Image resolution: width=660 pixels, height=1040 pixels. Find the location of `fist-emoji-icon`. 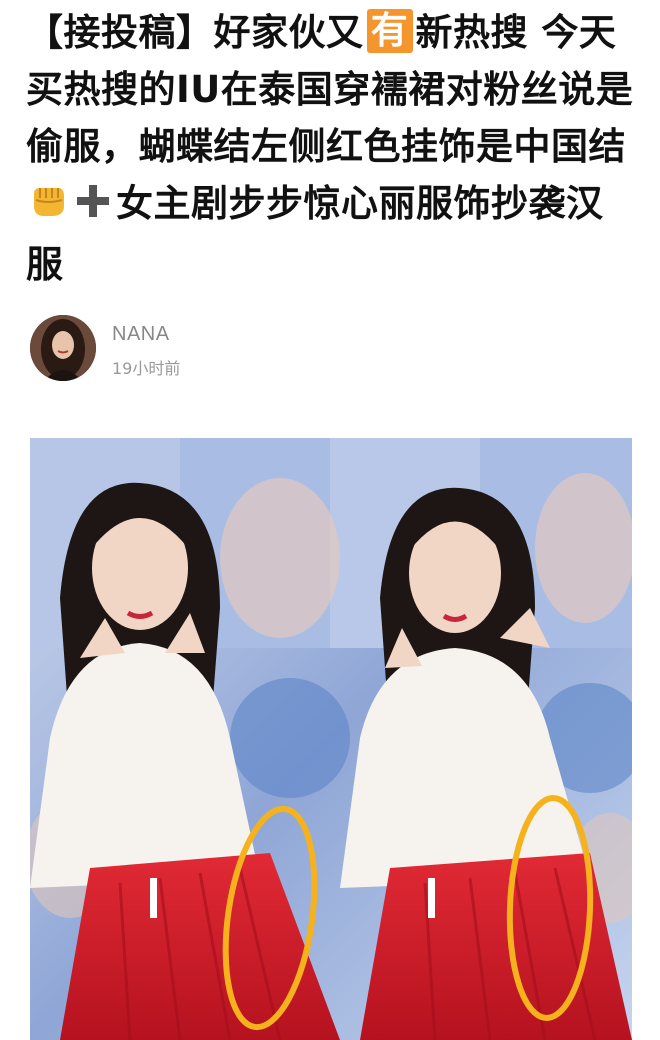

fist-emoji-icon is located at coordinates (48, 207).